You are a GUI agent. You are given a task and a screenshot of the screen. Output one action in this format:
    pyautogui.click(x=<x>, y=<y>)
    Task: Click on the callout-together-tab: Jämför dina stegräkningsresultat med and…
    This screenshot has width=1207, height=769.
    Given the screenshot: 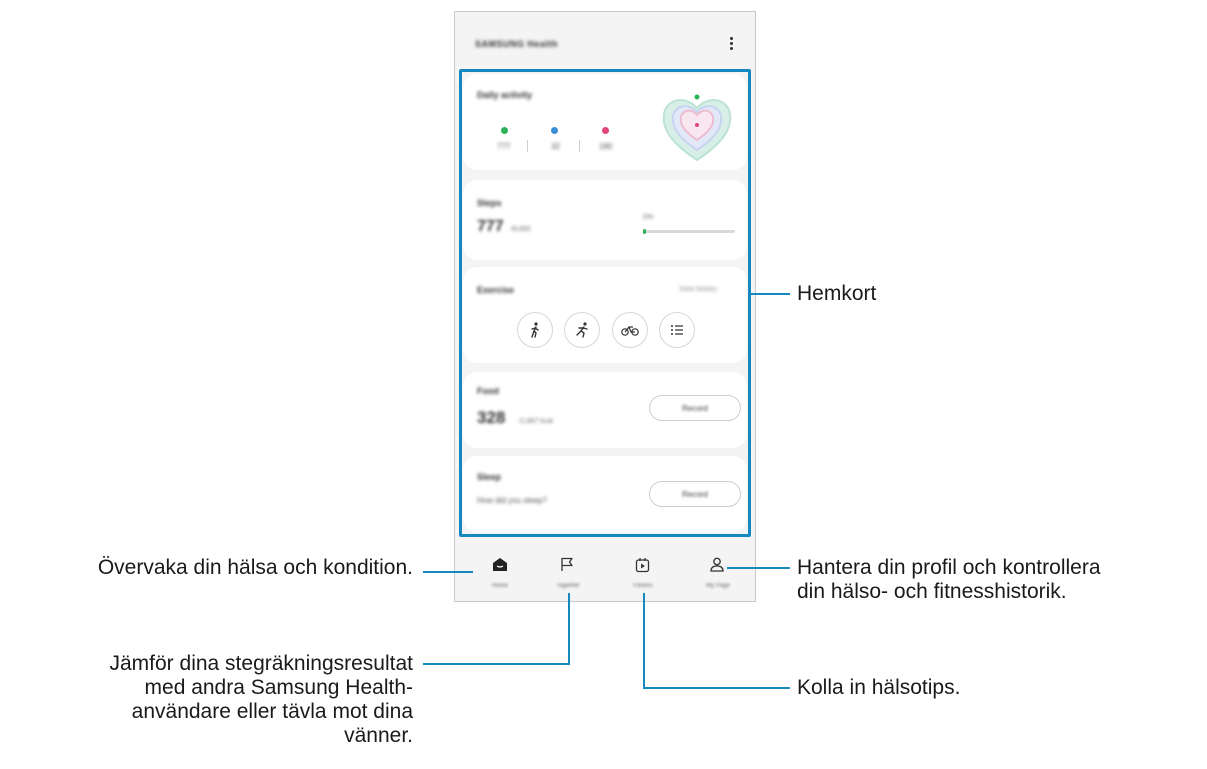 What is the action you would take?
    pyautogui.click(x=207, y=700)
    